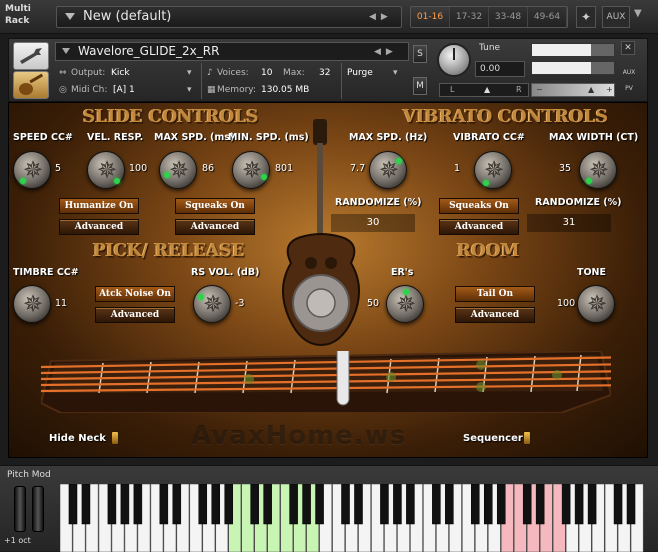 This screenshot has height=552, width=658. Describe the element at coordinates (598, 170) in the screenshot. I see `max-width-knob: ✵` at that location.